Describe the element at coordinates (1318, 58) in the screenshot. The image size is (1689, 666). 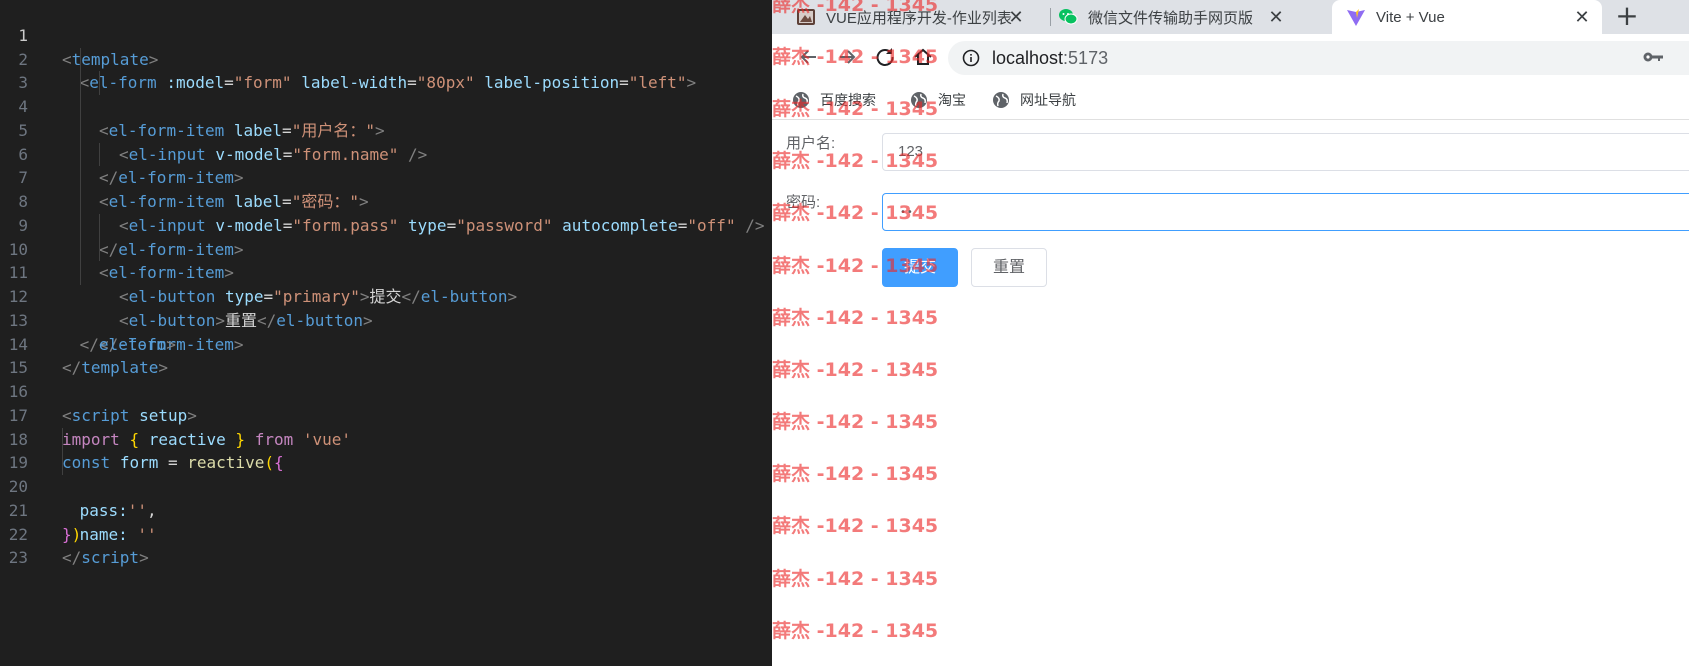
I see `address-bar: localhost:5173` at that location.